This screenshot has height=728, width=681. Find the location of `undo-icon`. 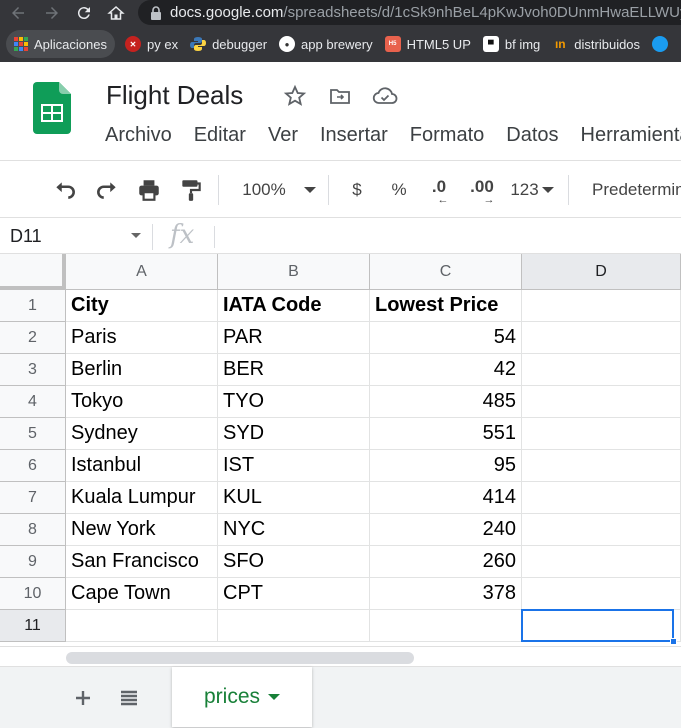

undo-icon is located at coordinates (65, 190).